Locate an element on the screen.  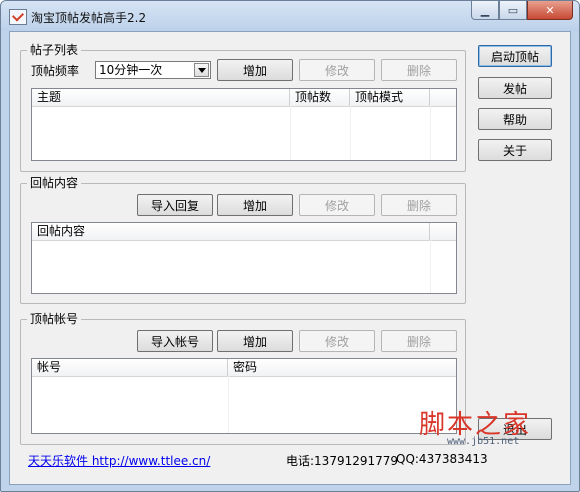
close-button: ✕ is located at coordinates (550, 10).